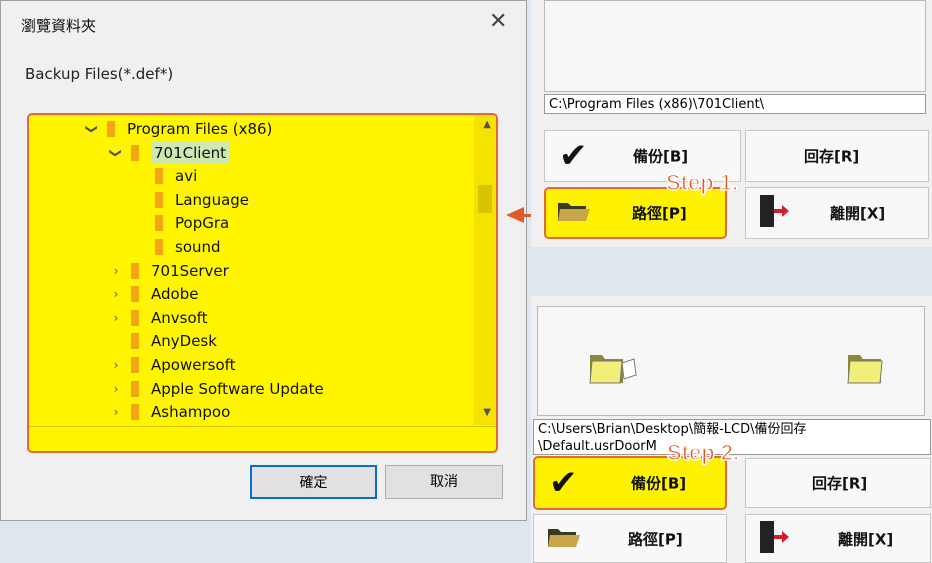 The height and width of the screenshot is (563, 932). I want to click on vertical-scrollbar: ▲ ▼, so click(485, 270).